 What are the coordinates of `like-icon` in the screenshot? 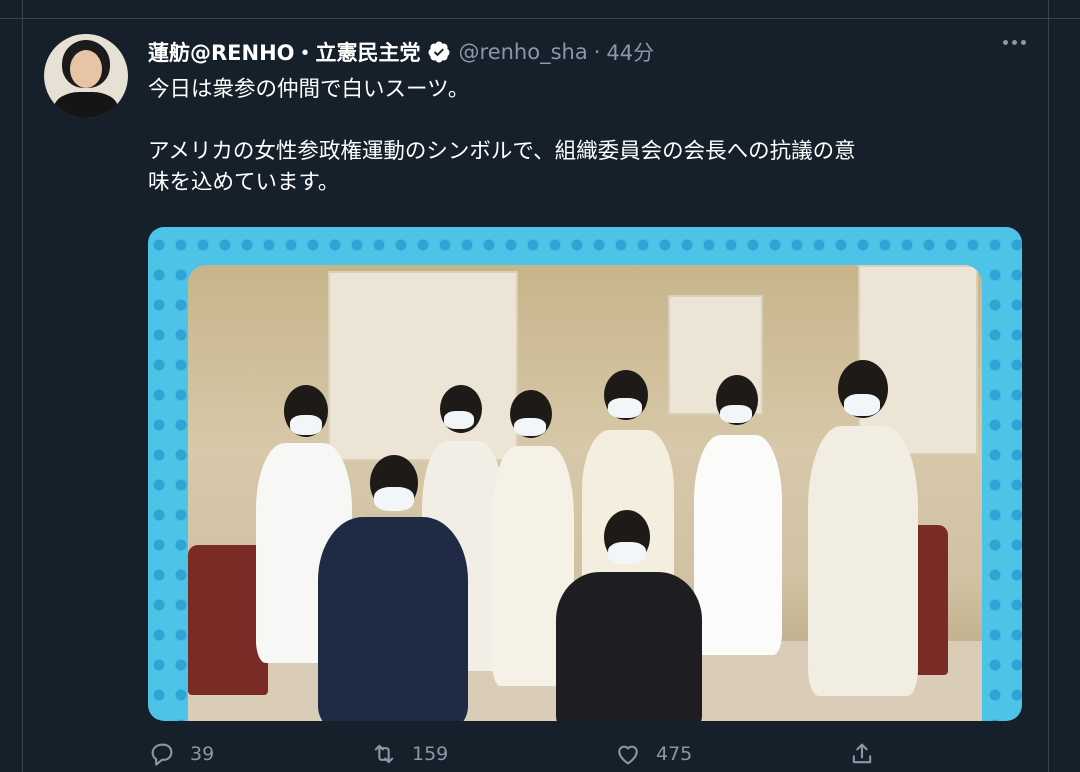 It's located at (628, 755).